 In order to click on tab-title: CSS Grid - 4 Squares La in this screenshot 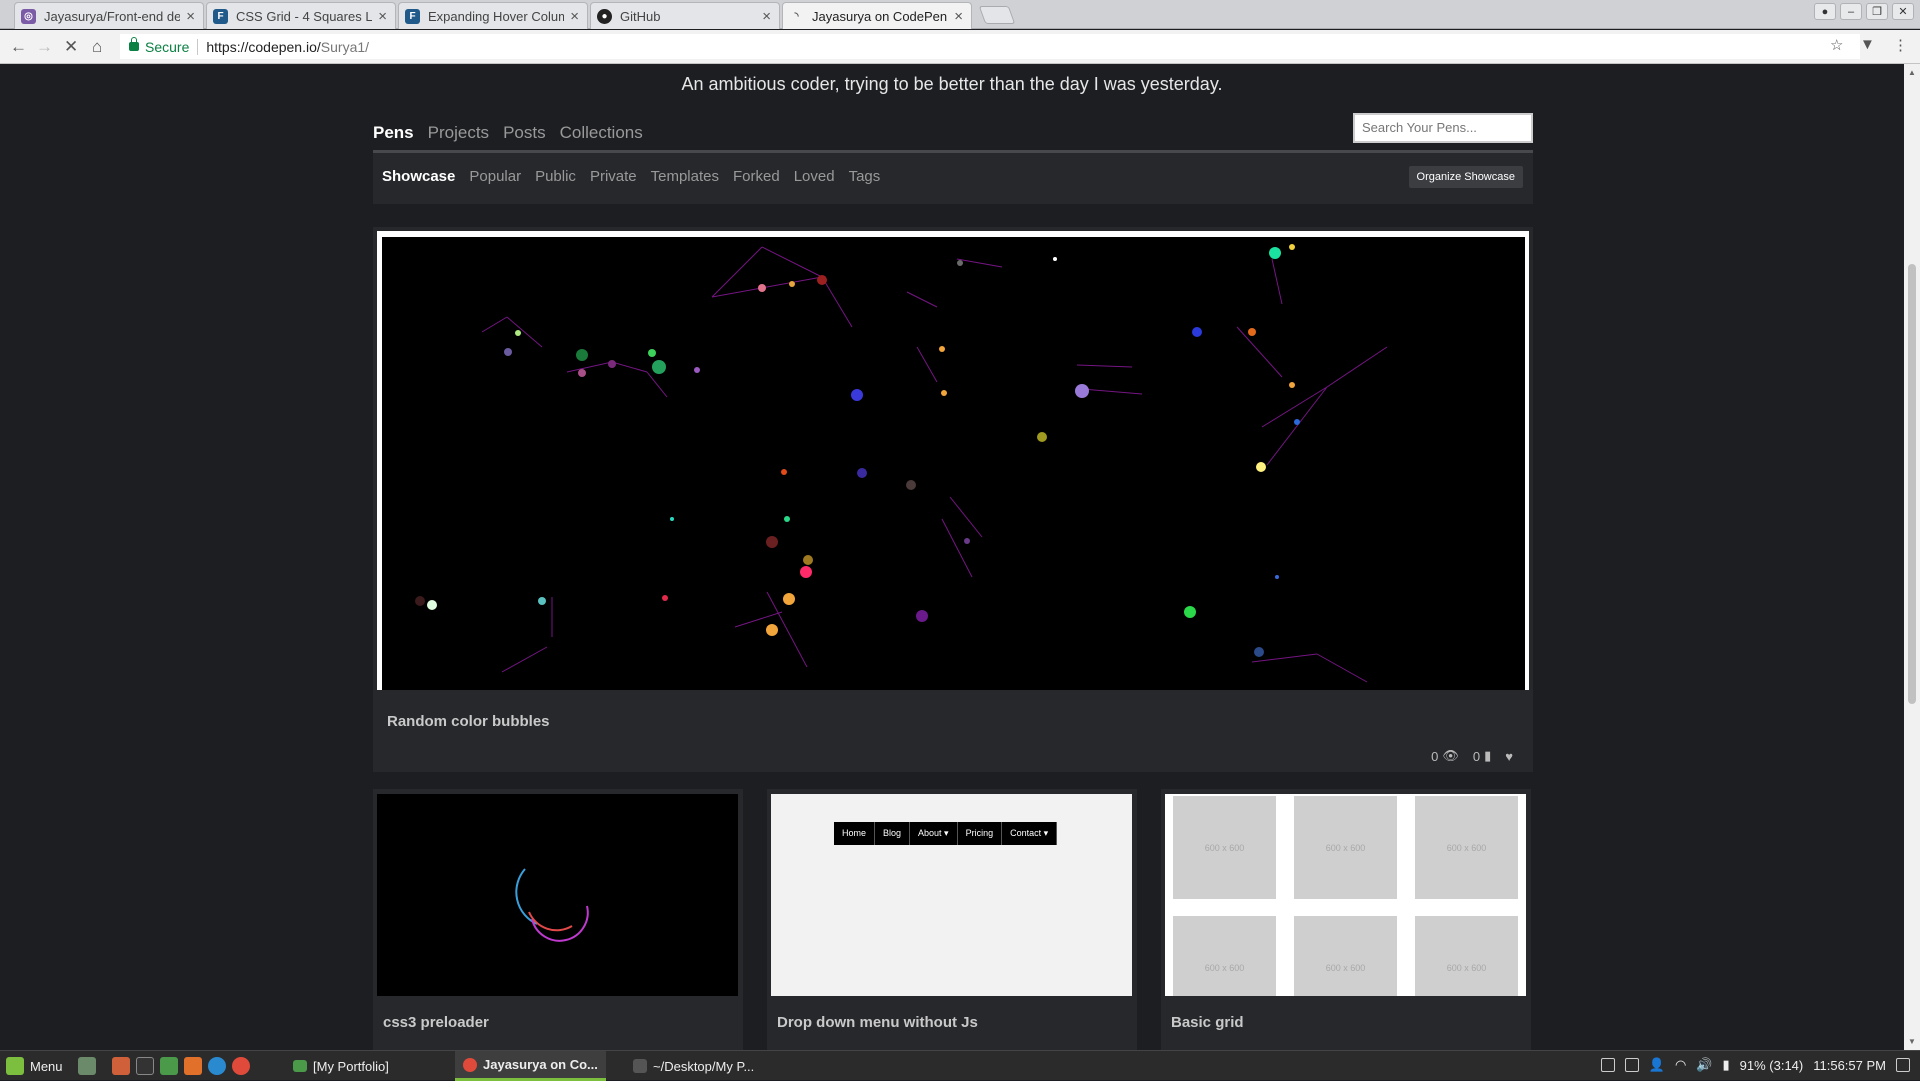, I will do `click(304, 16)`.